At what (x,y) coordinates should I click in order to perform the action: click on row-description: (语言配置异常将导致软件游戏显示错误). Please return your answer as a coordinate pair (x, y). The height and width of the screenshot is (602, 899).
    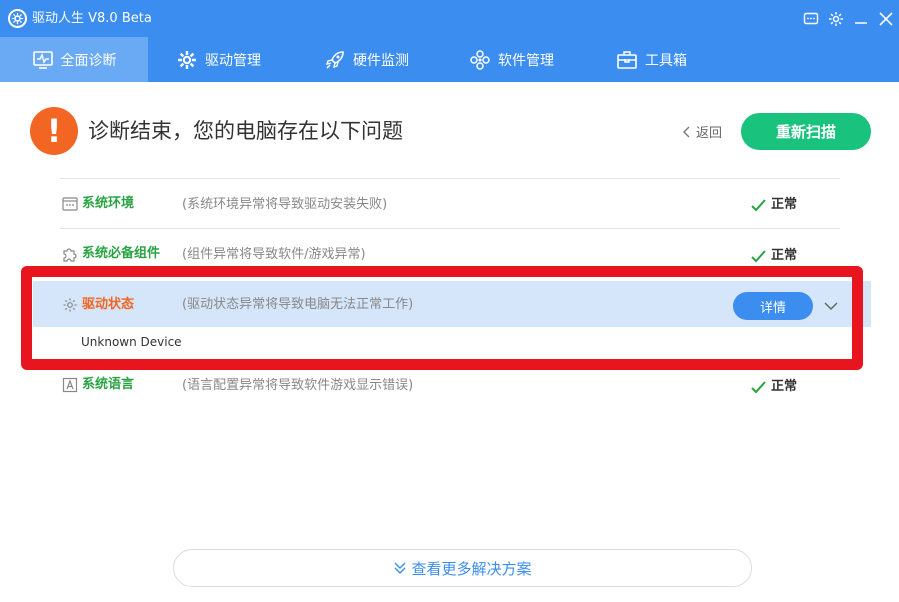
    Looking at the image, I should click on (298, 385).